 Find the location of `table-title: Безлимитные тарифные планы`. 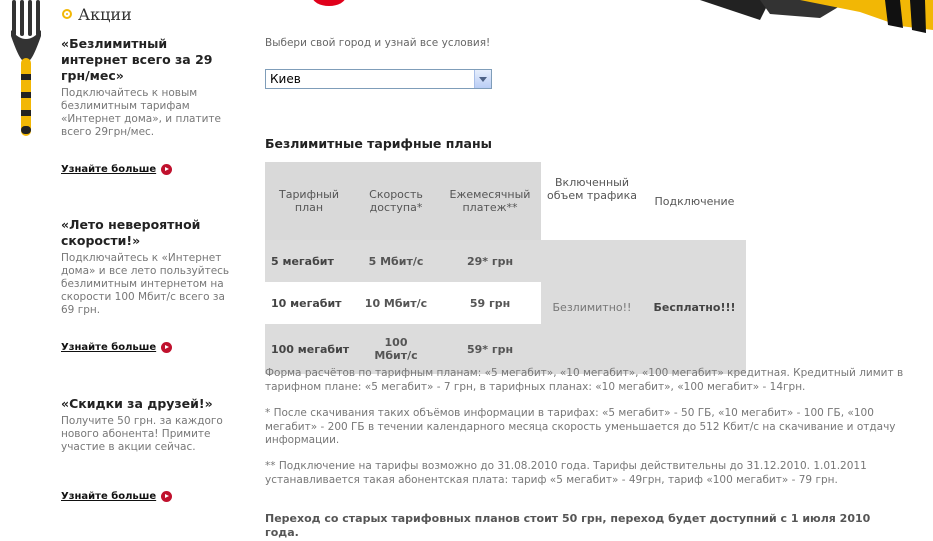

table-title: Безлимитные тарифные планы is located at coordinates (378, 143).